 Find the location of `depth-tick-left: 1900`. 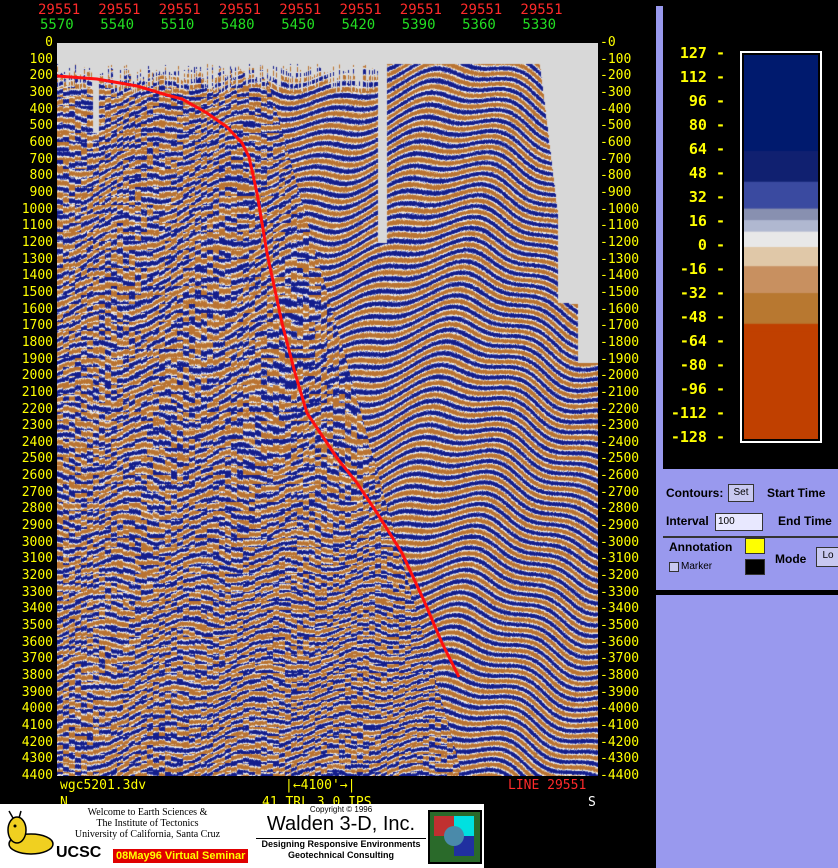

depth-tick-left: 1900 is located at coordinates (37, 359).